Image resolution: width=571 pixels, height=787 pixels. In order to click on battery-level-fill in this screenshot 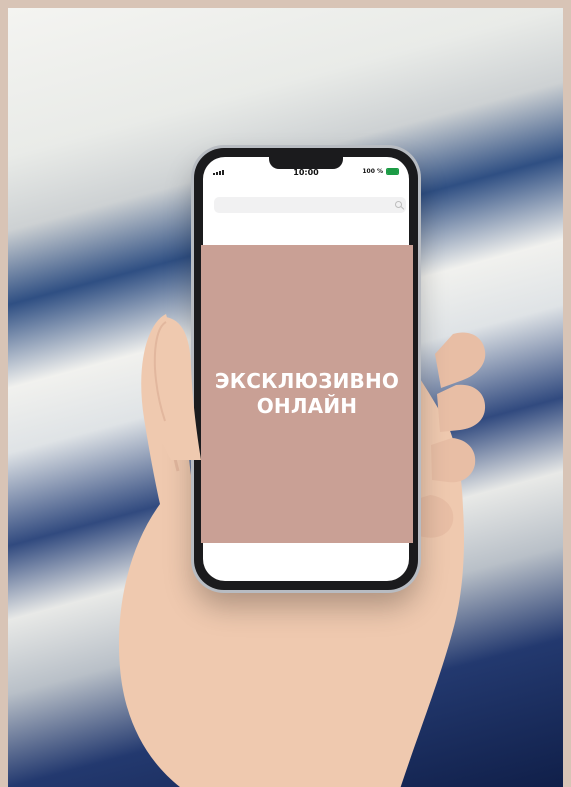, I will do `click(392, 171)`.